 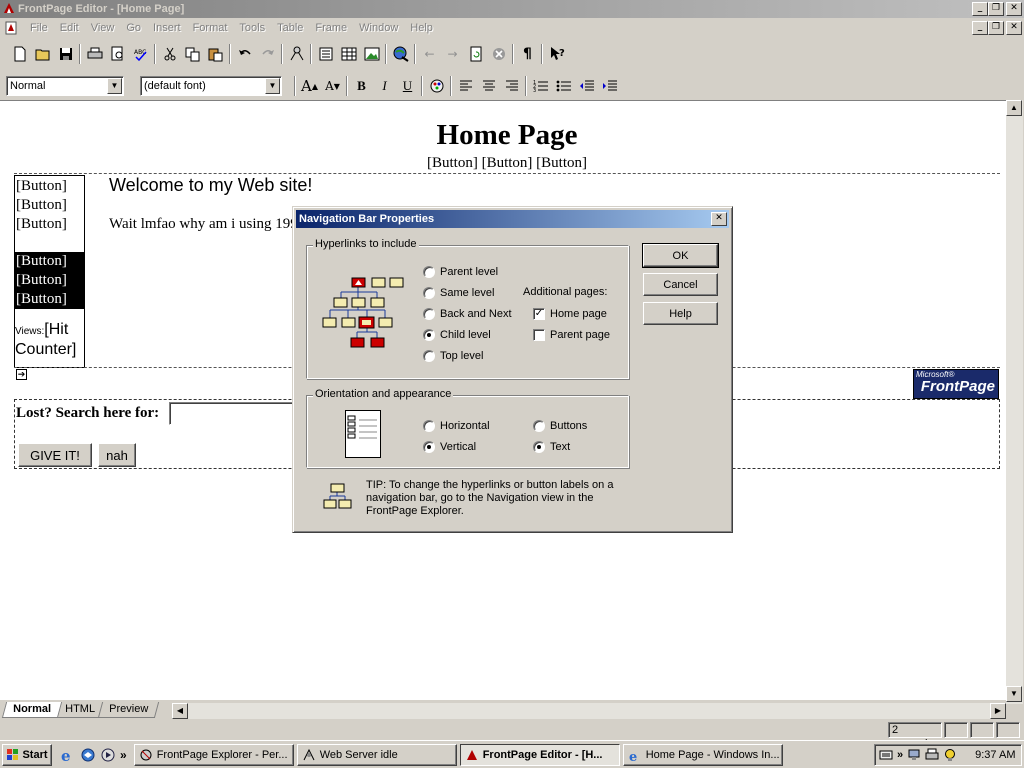 I want to click on menu-view: View, so click(x=103, y=28).